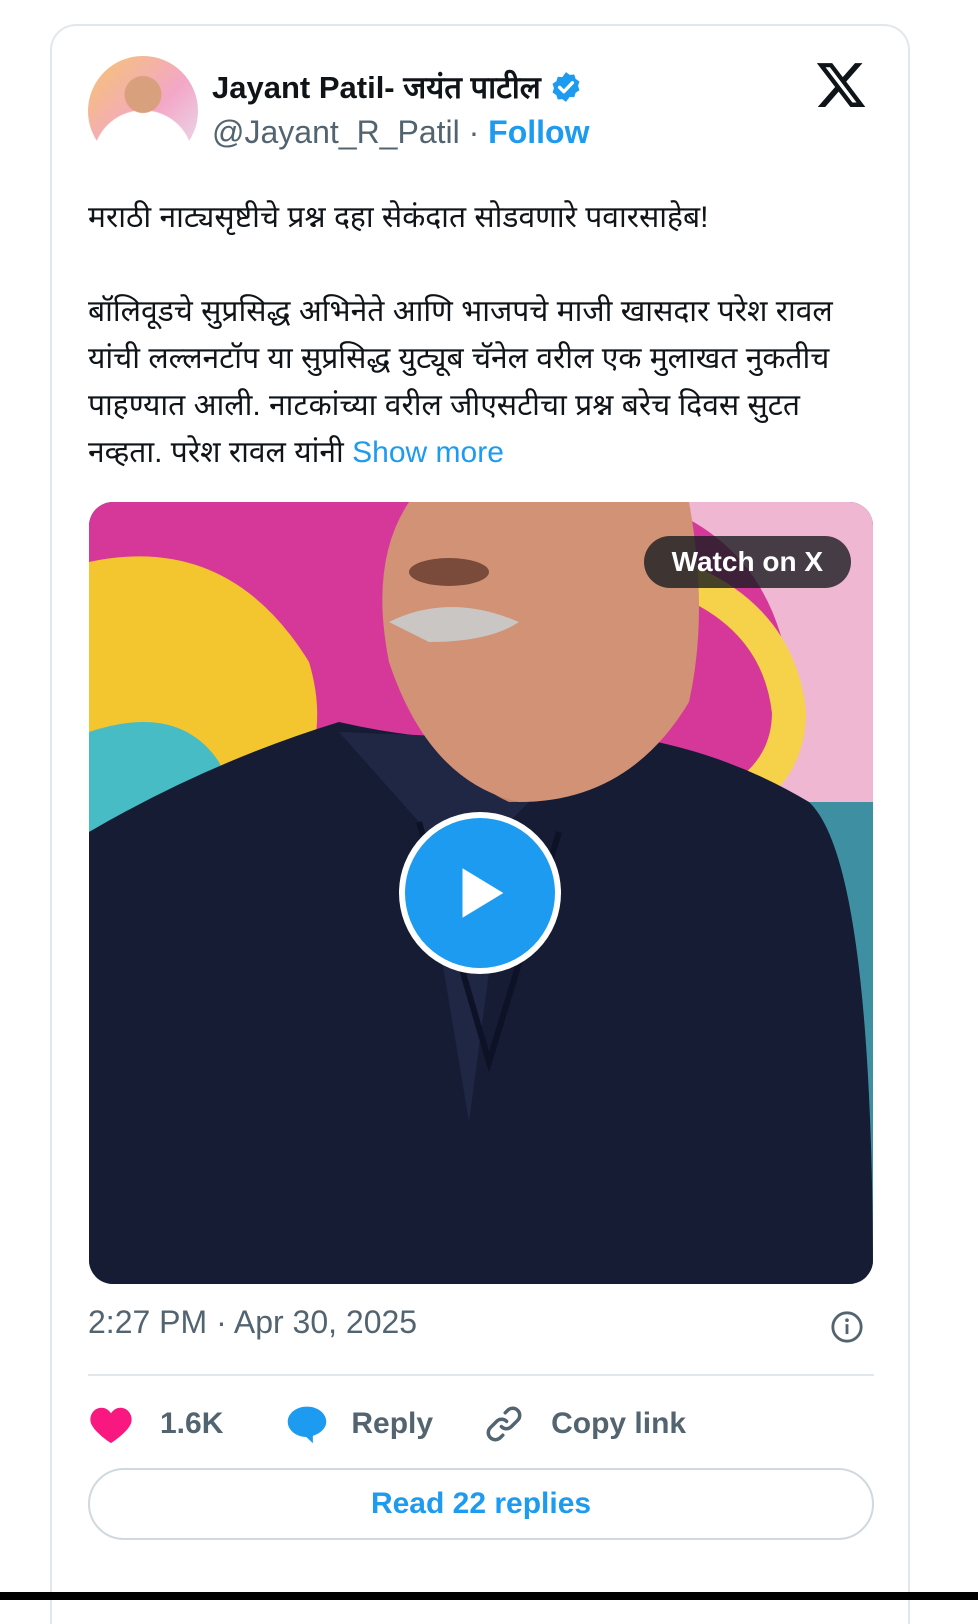 This screenshot has height=1624, width=978. What do you see at coordinates (538, 132) in the screenshot?
I see `follow-button: Follow` at bounding box center [538, 132].